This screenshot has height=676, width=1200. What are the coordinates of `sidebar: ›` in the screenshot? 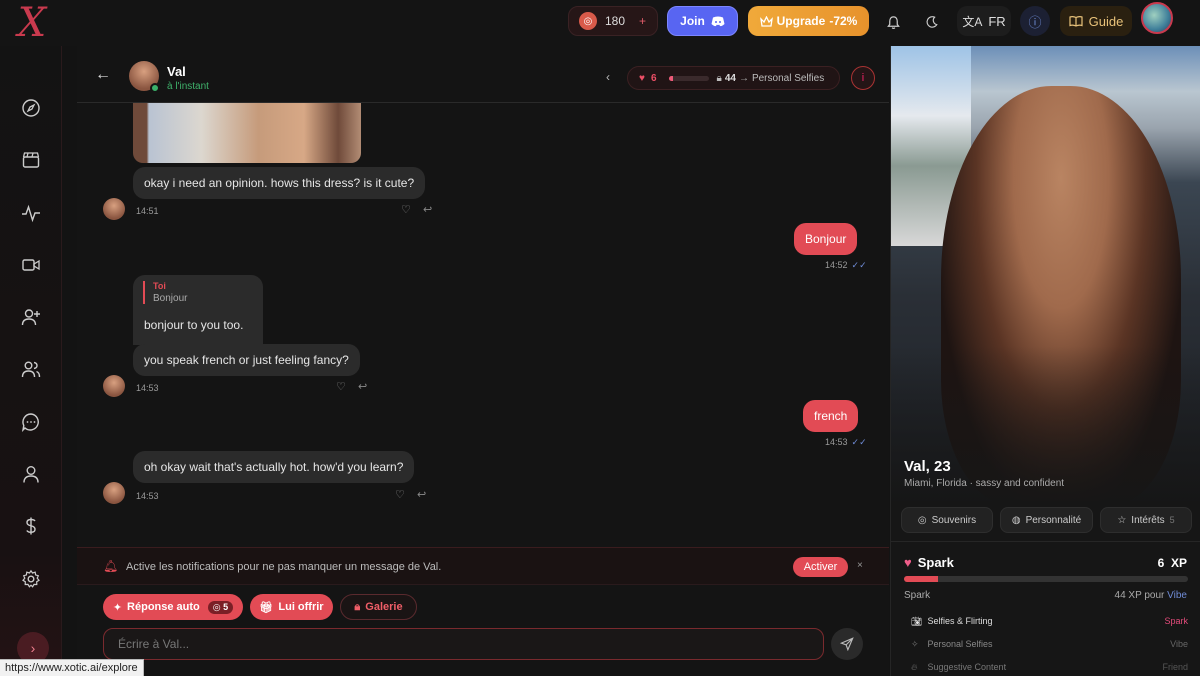 It's located at (31, 361).